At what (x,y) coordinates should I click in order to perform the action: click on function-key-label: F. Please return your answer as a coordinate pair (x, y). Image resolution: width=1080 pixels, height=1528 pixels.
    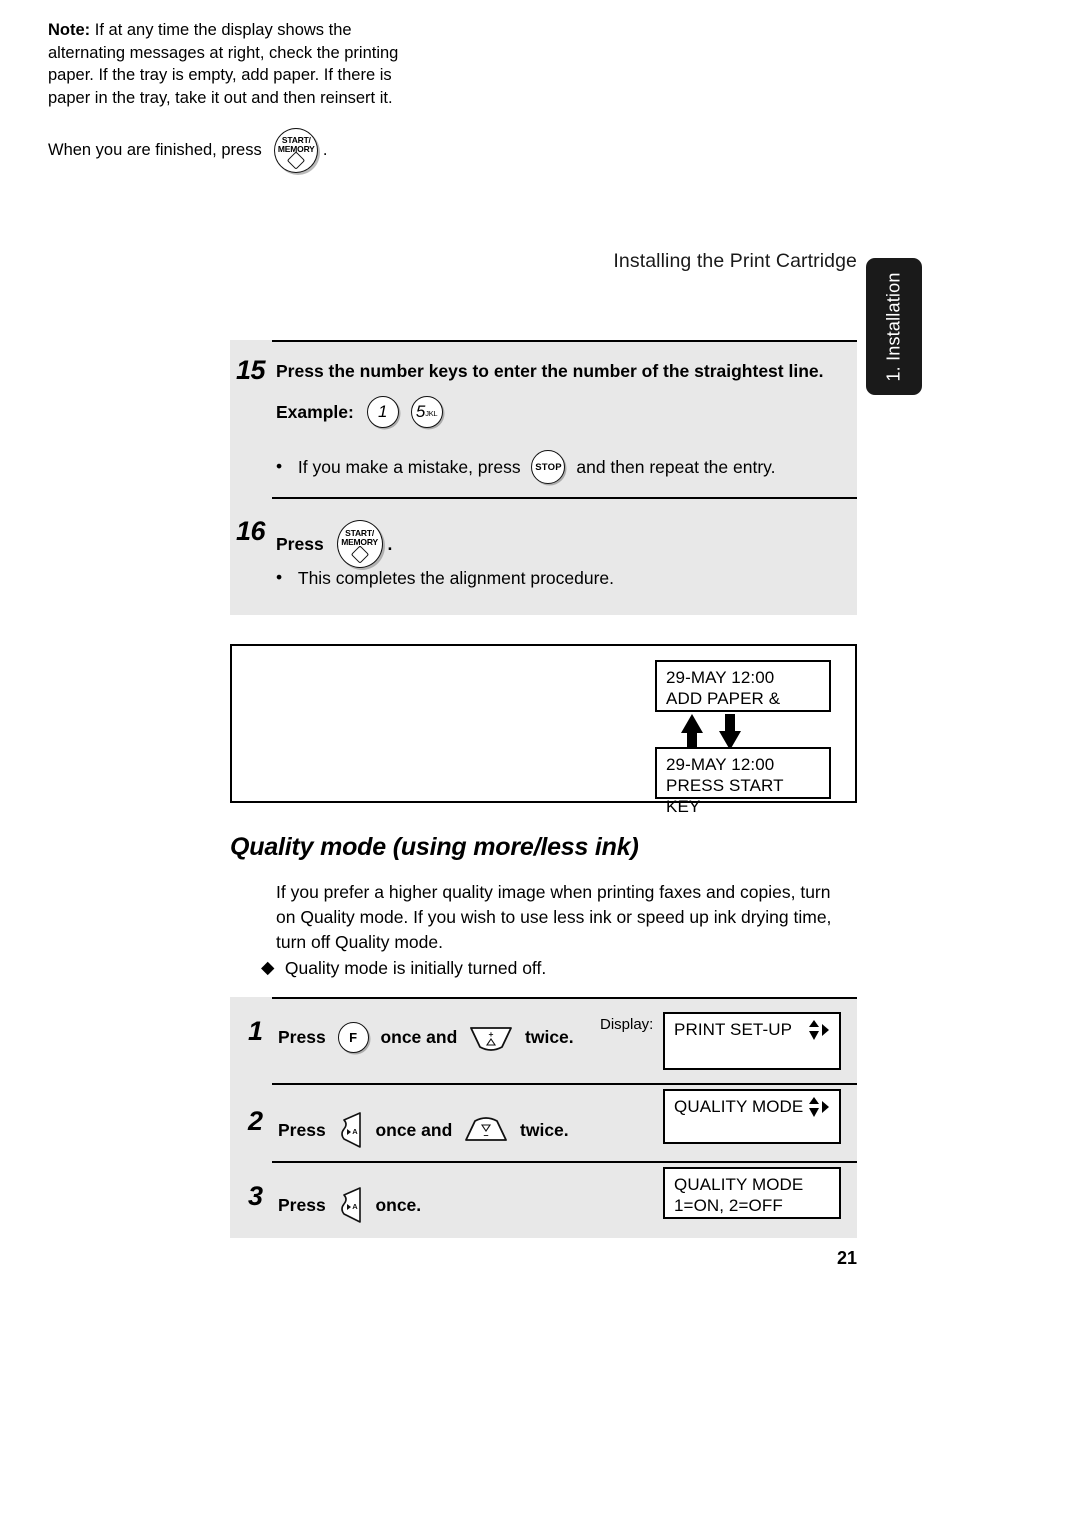
    Looking at the image, I should click on (353, 1037).